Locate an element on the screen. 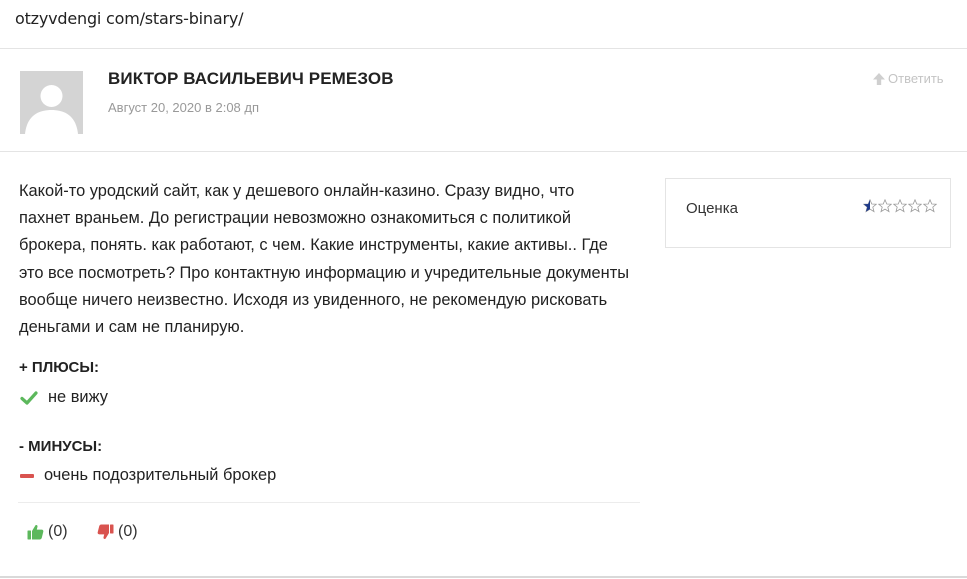  url-text: otzyvdengi com/stars-binary/ is located at coordinates (129, 18).